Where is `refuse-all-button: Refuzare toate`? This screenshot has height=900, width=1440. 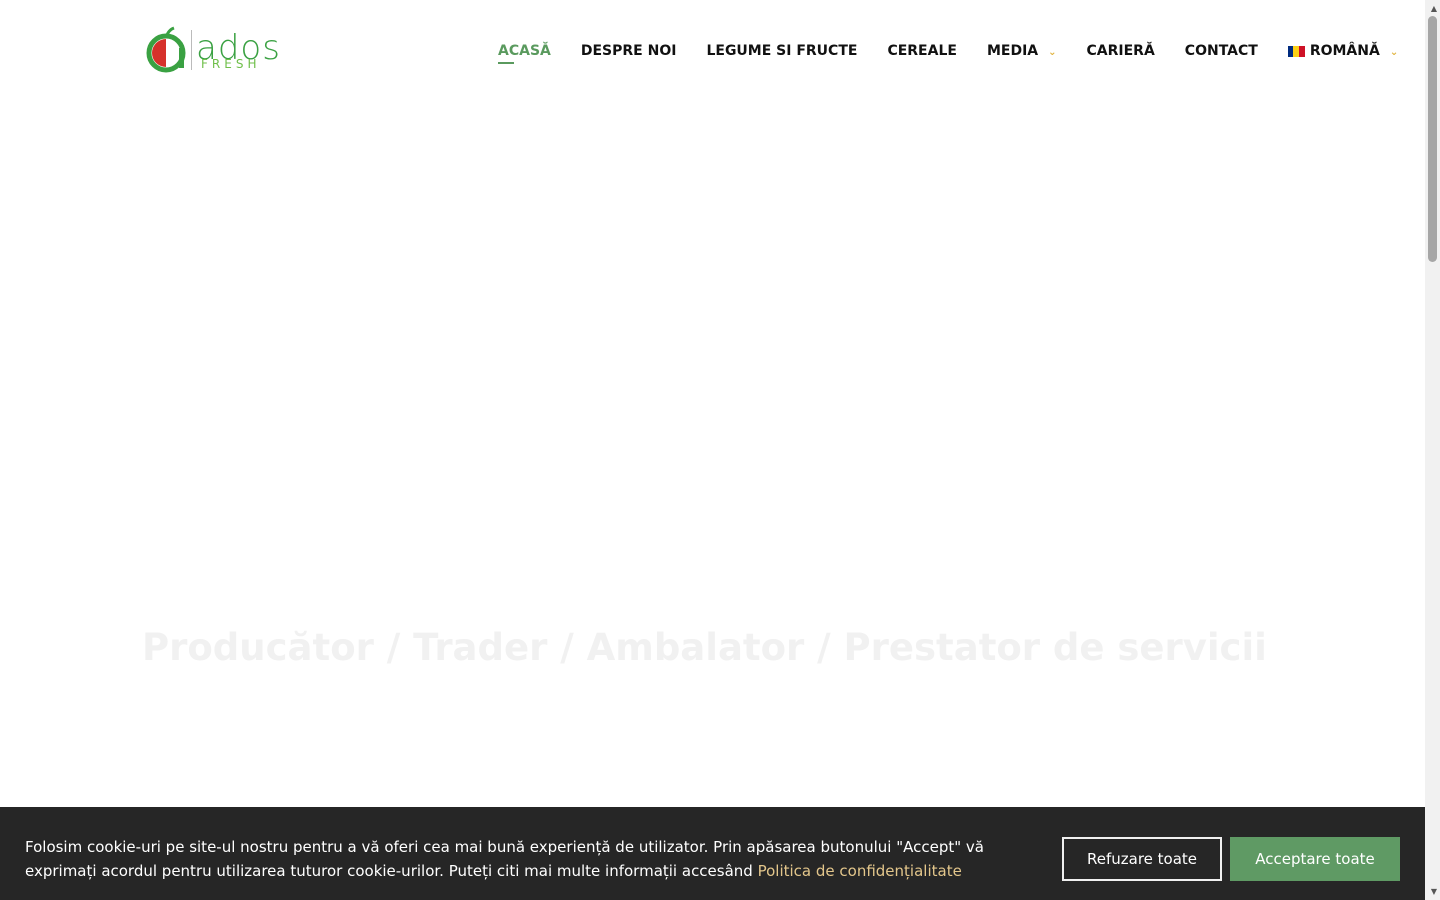
refuse-all-button: Refuzare toate is located at coordinates (1142, 859).